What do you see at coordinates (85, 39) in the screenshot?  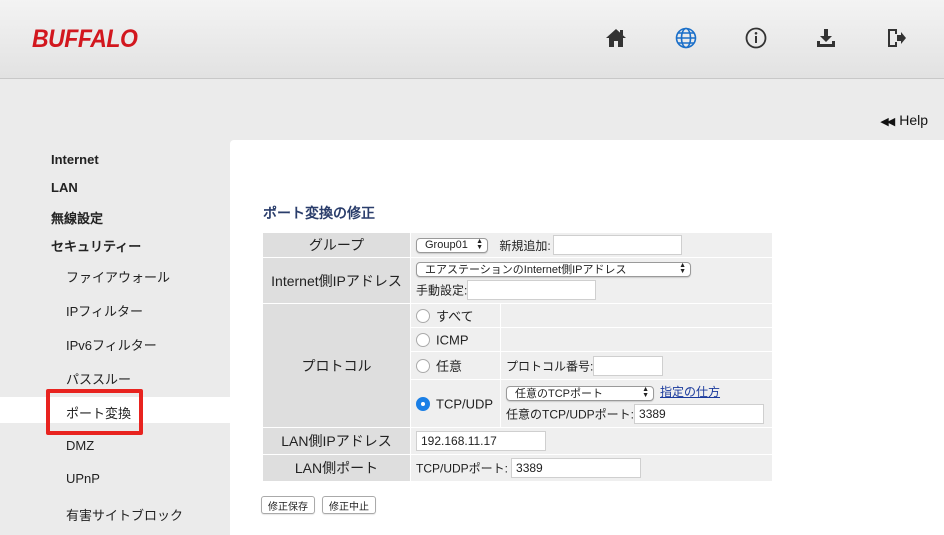 I see `buffalo-logo: BUFFALO` at bounding box center [85, 39].